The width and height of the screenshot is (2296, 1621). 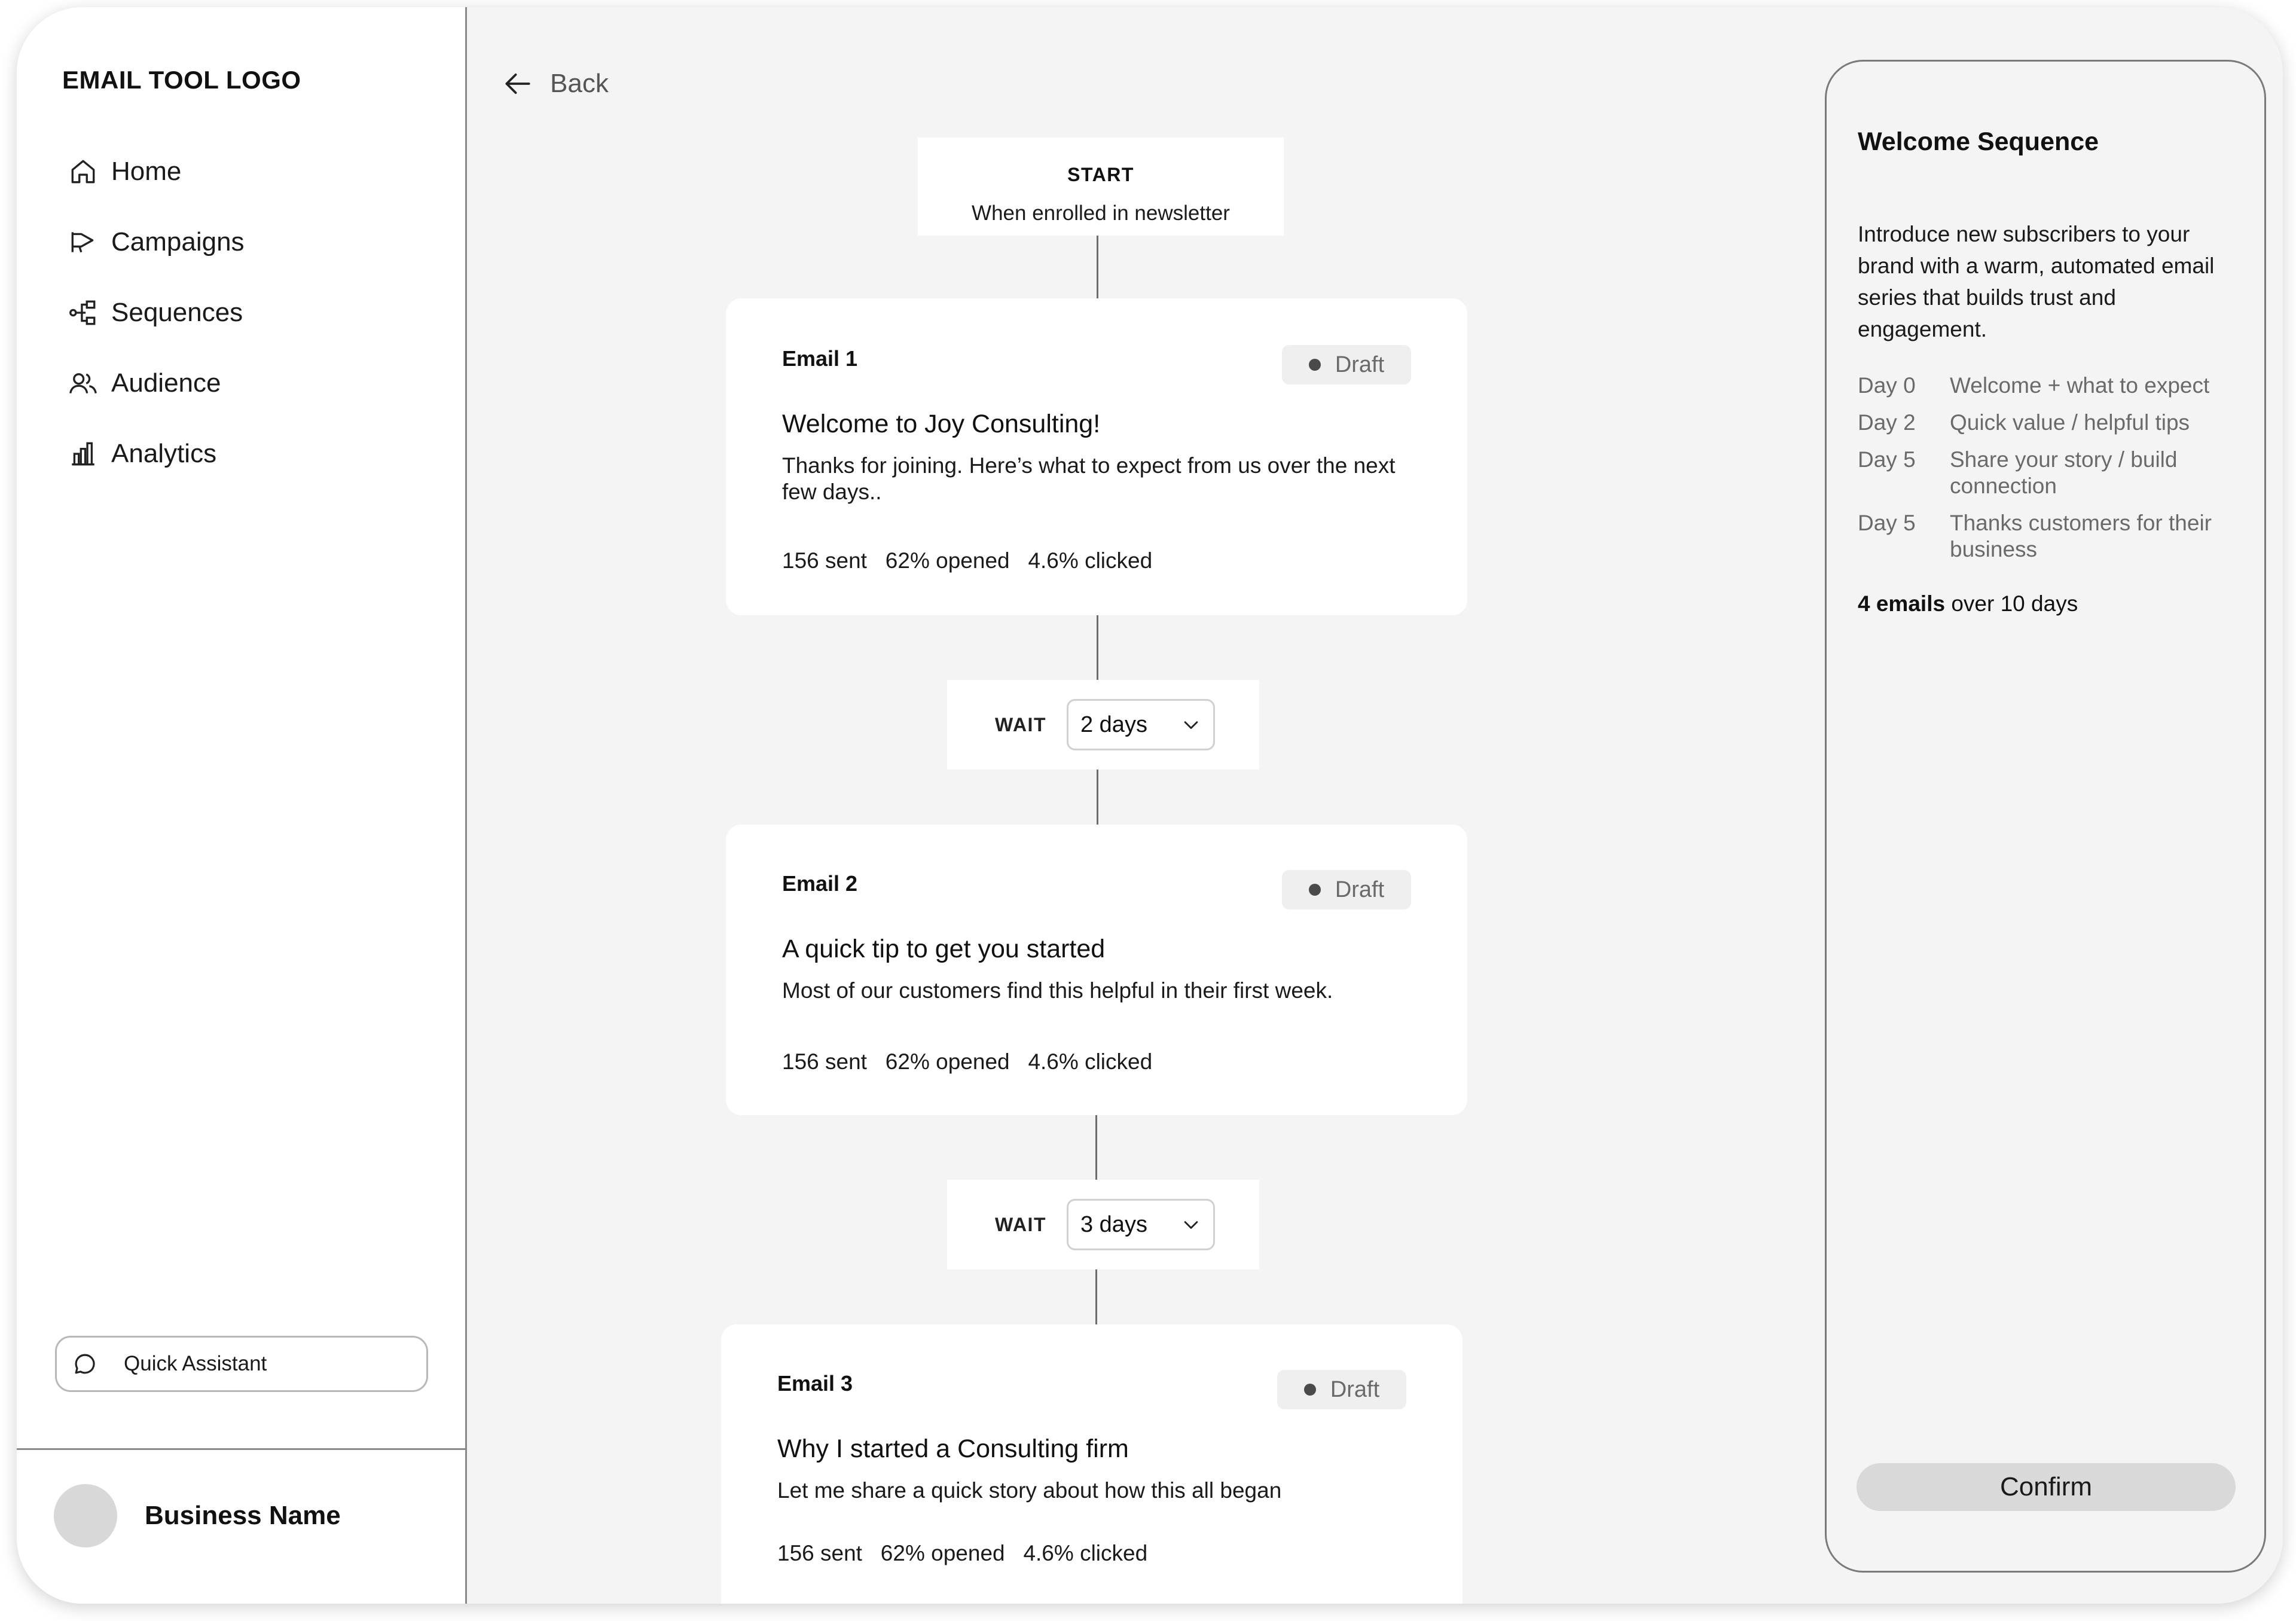 What do you see at coordinates (178, 242) in the screenshot?
I see `sidebar-item-label: Campaigns` at bounding box center [178, 242].